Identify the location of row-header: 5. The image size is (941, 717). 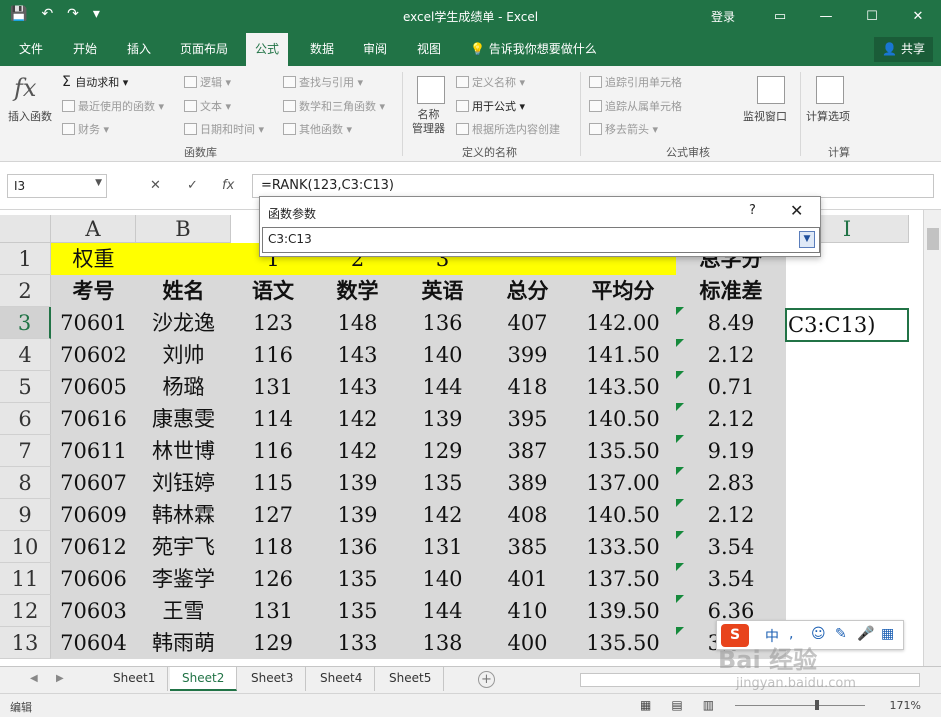
(25, 387).